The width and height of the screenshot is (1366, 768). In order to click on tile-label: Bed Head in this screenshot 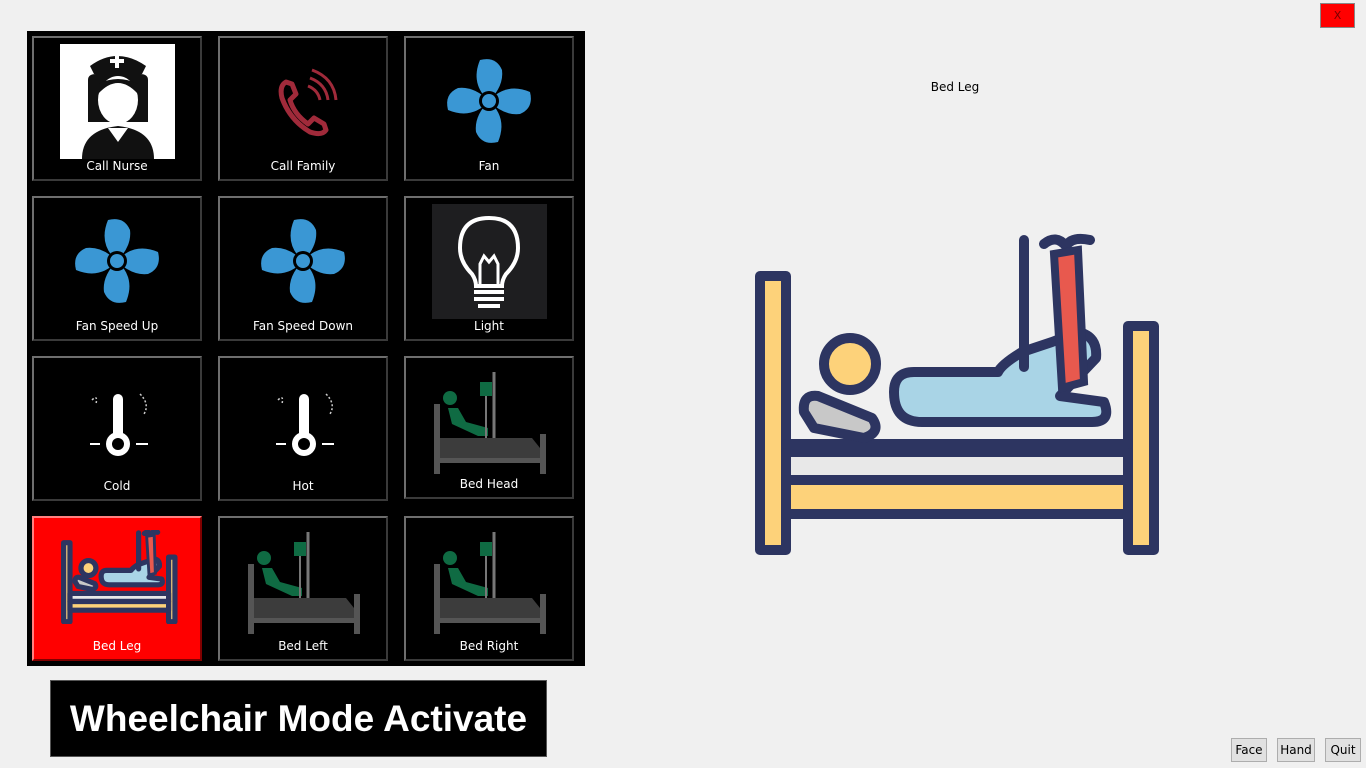, I will do `click(489, 484)`.